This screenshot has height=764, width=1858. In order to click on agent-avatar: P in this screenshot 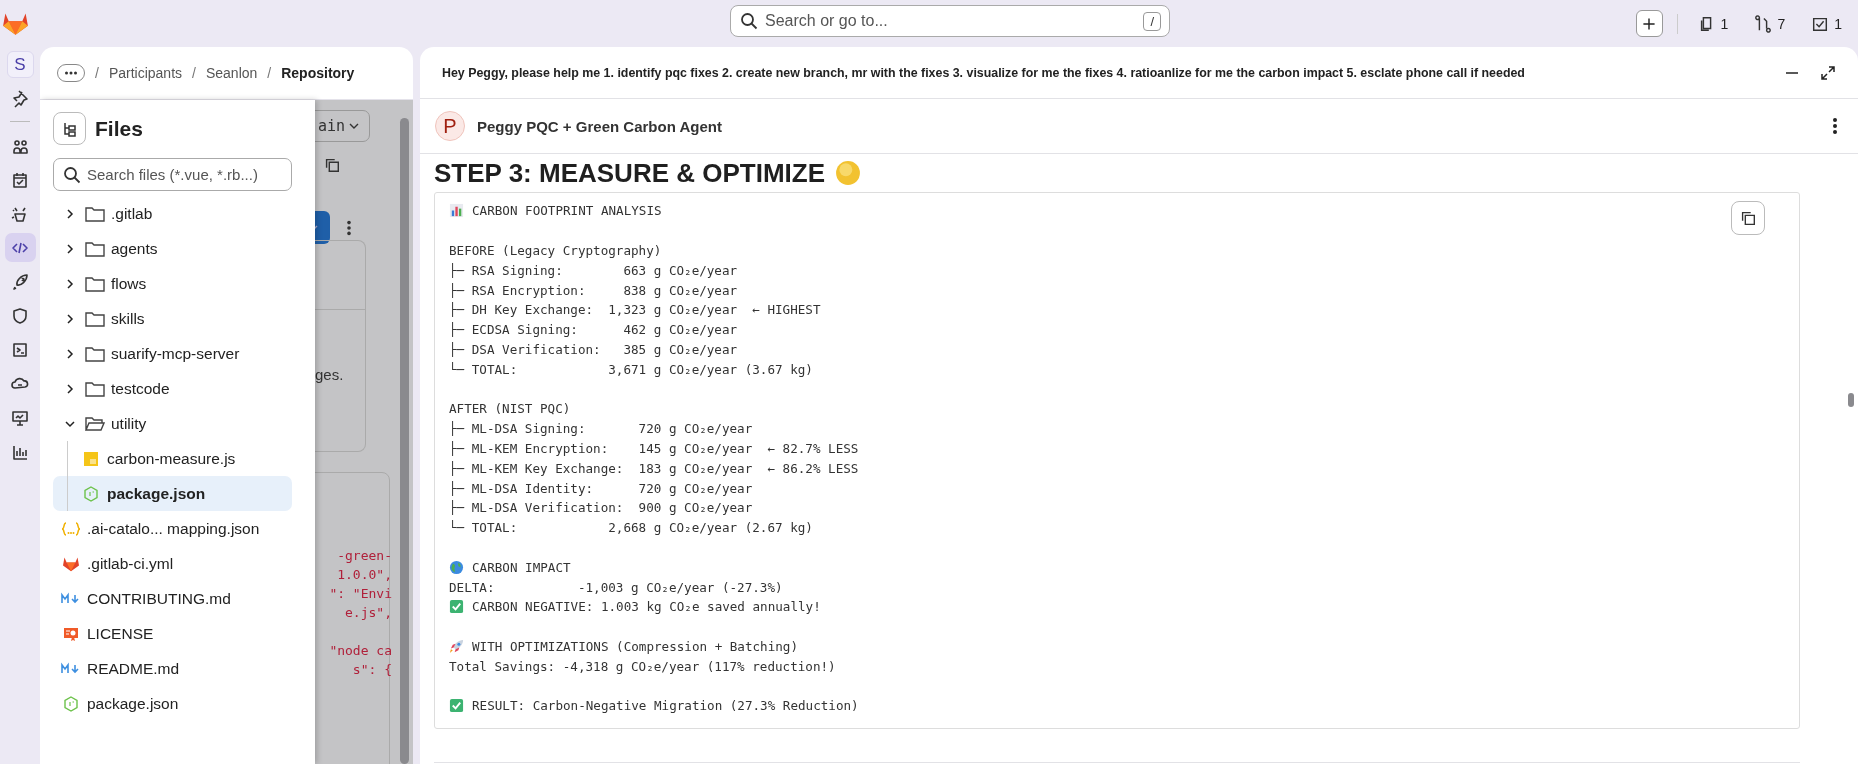, I will do `click(450, 126)`.